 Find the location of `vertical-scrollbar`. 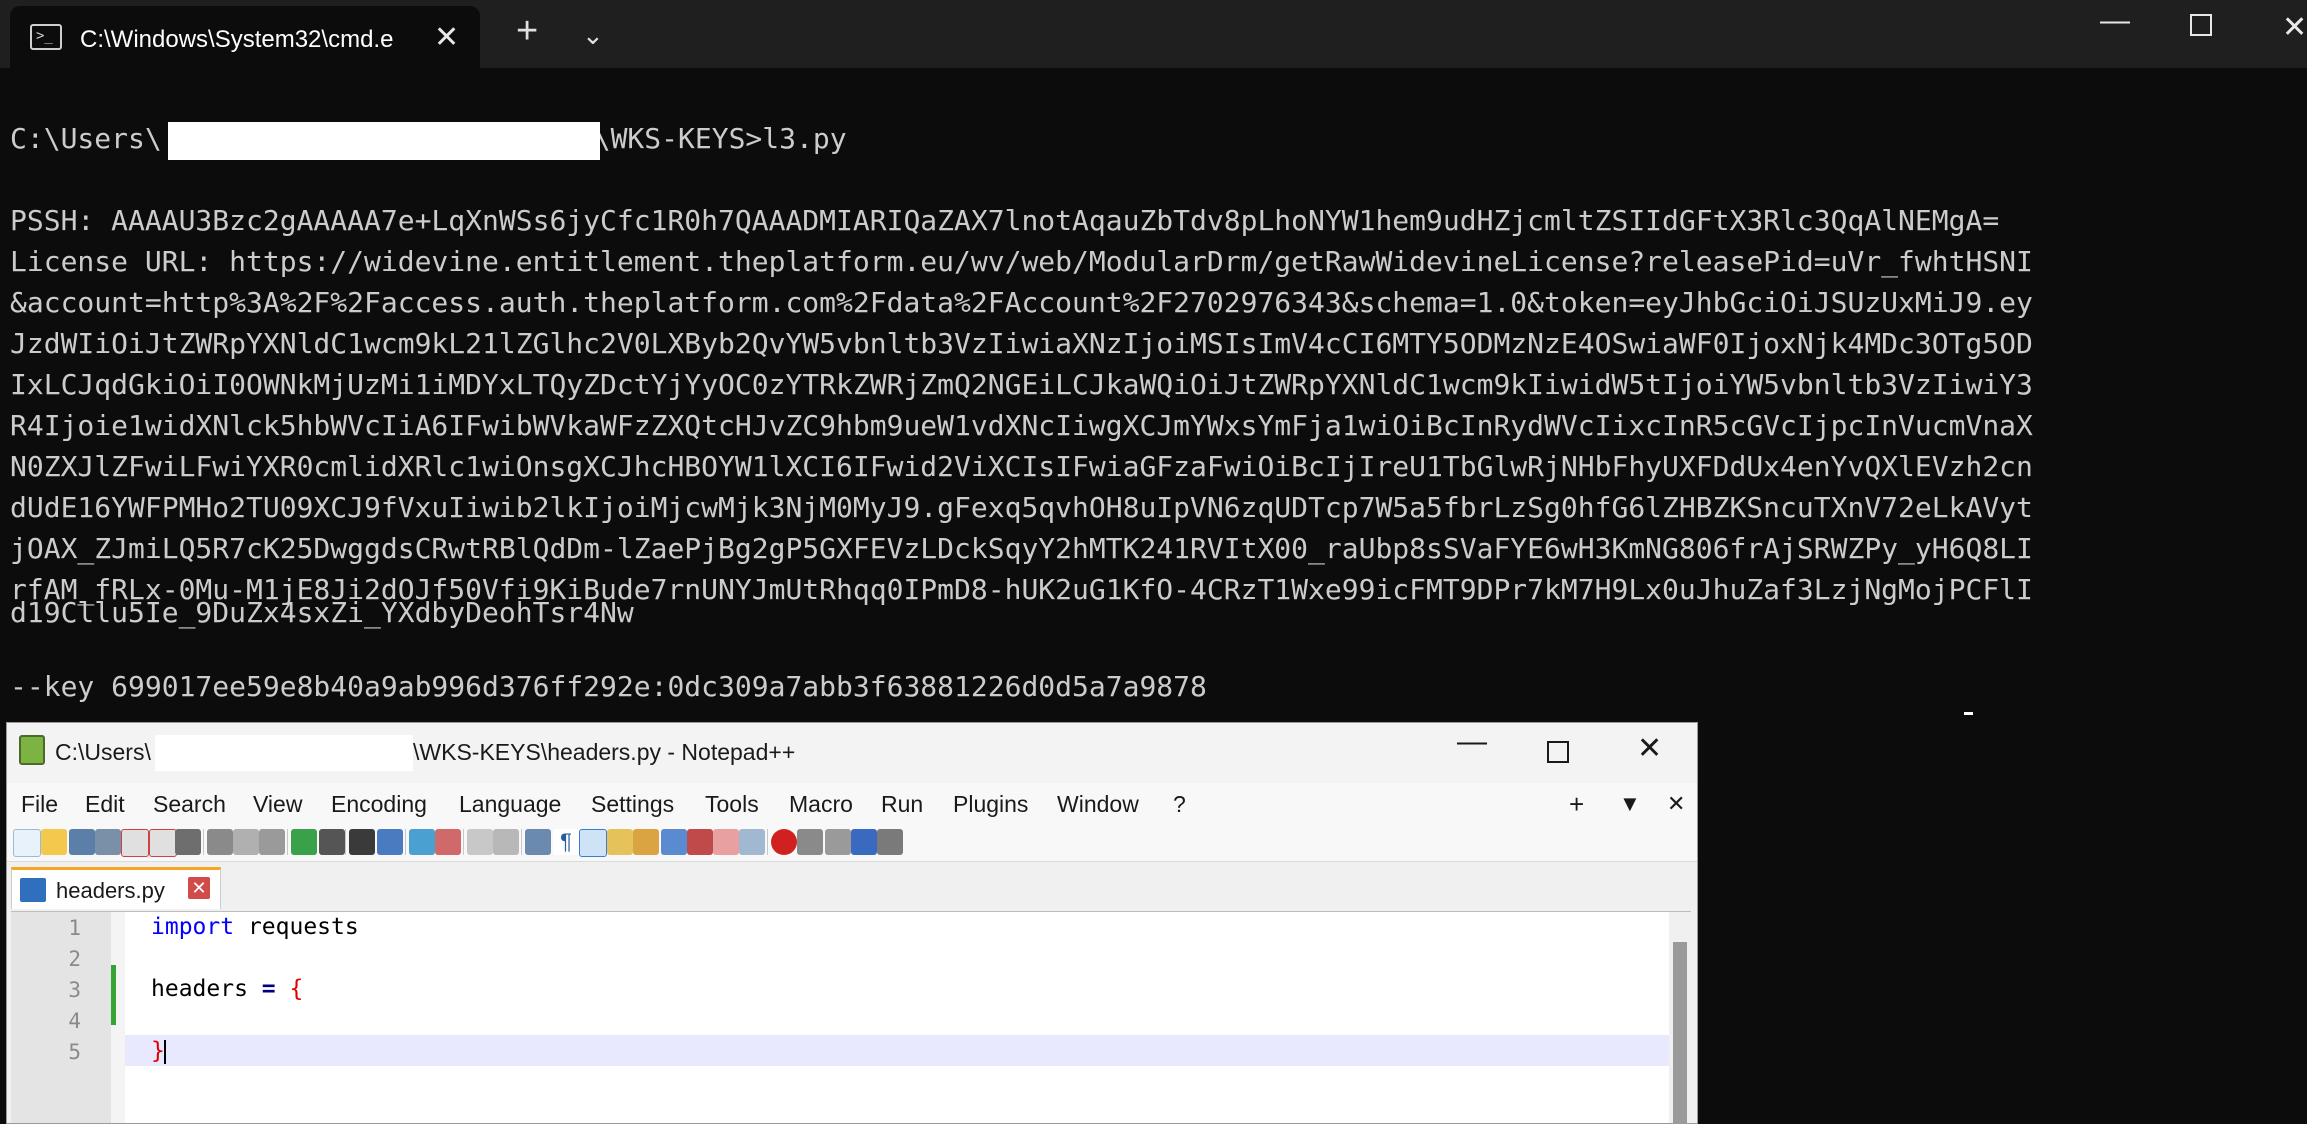

vertical-scrollbar is located at coordinates (1680, 1017).